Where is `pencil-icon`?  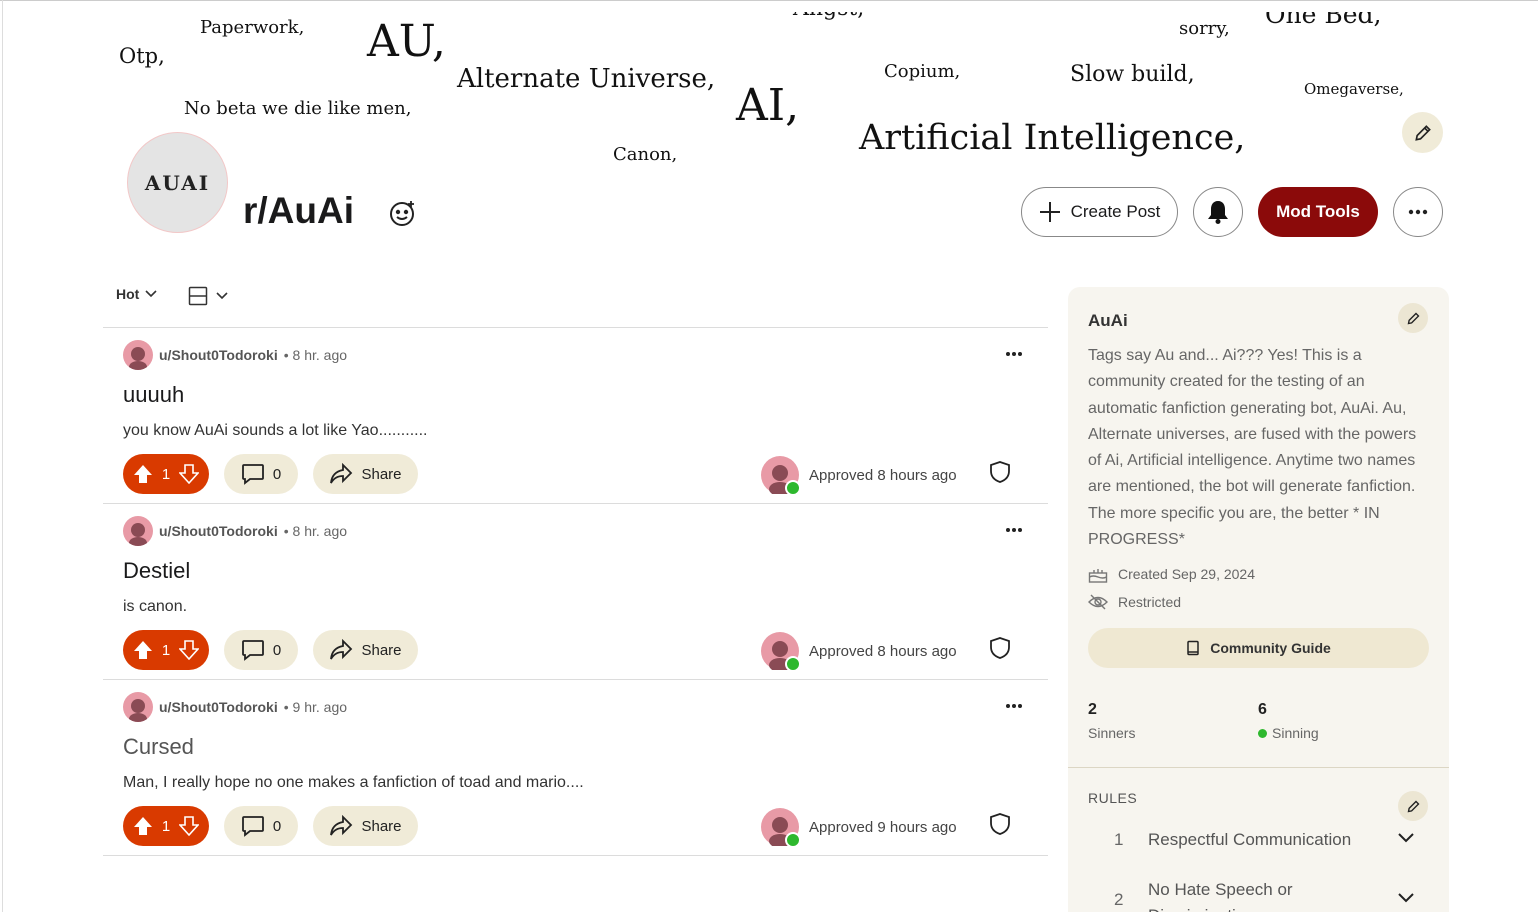 pencil-icon is located at coordinates (1422, 132).